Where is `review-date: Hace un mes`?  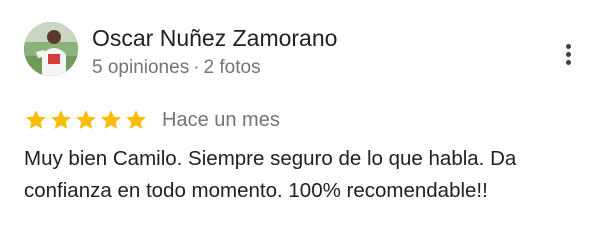 review-date: Hace un mes is located at coordinates (221, 120).